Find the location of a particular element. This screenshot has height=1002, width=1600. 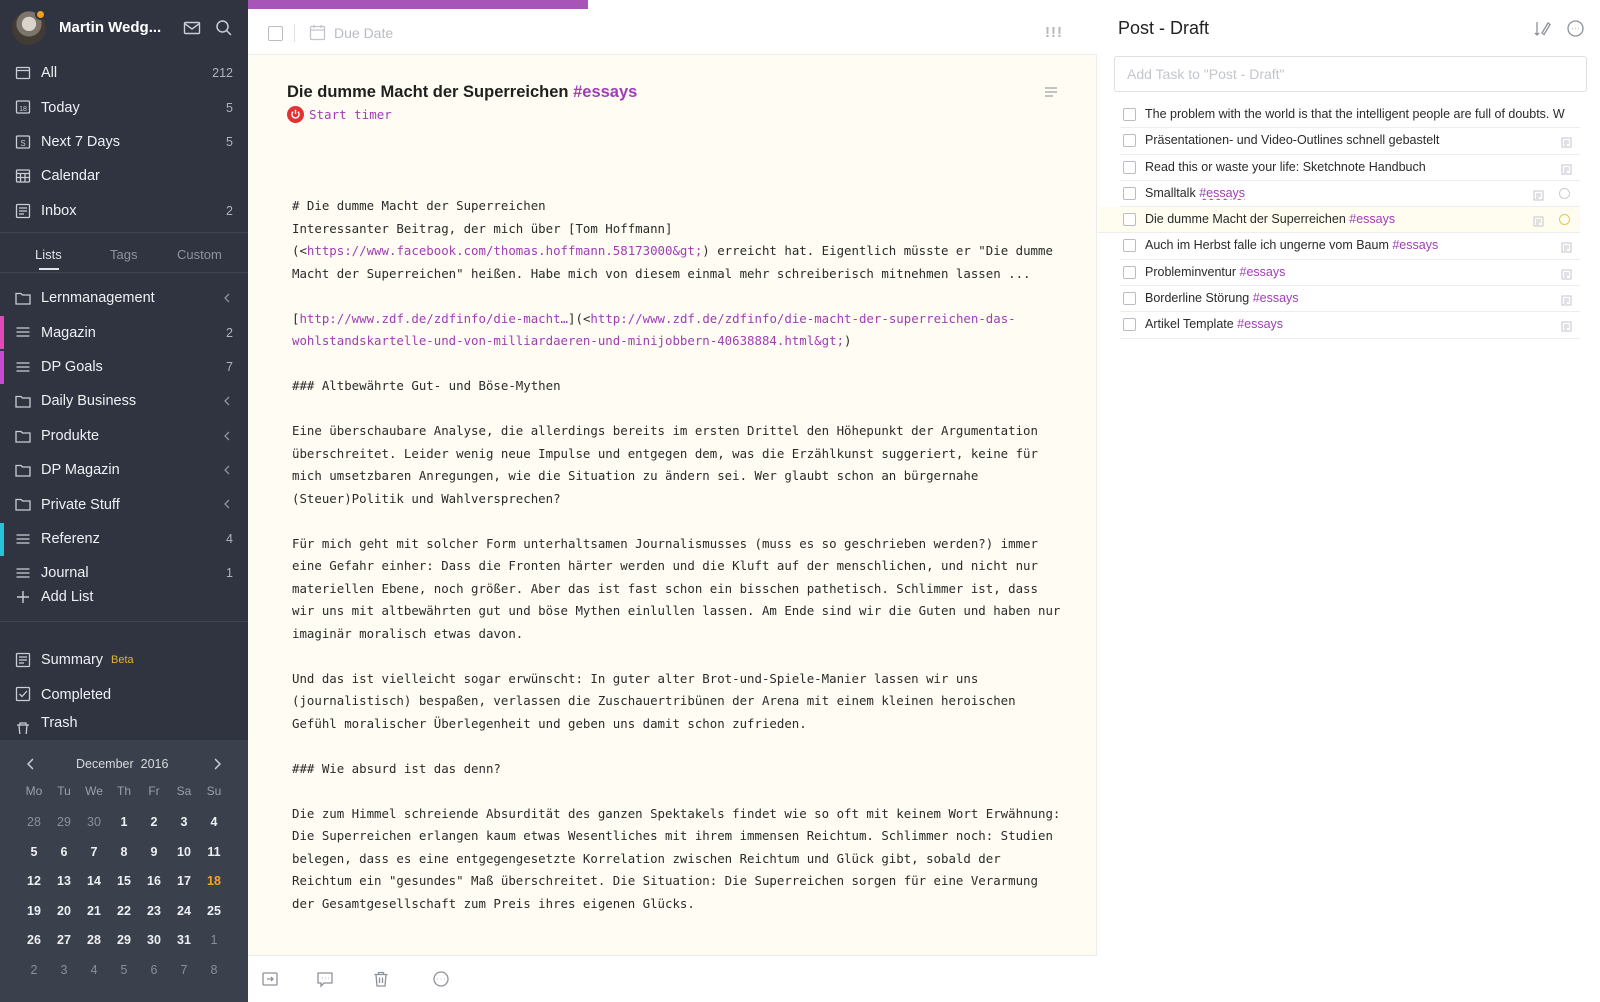

sidebar-list-item: Produkte is located at coordinates (124, 436).